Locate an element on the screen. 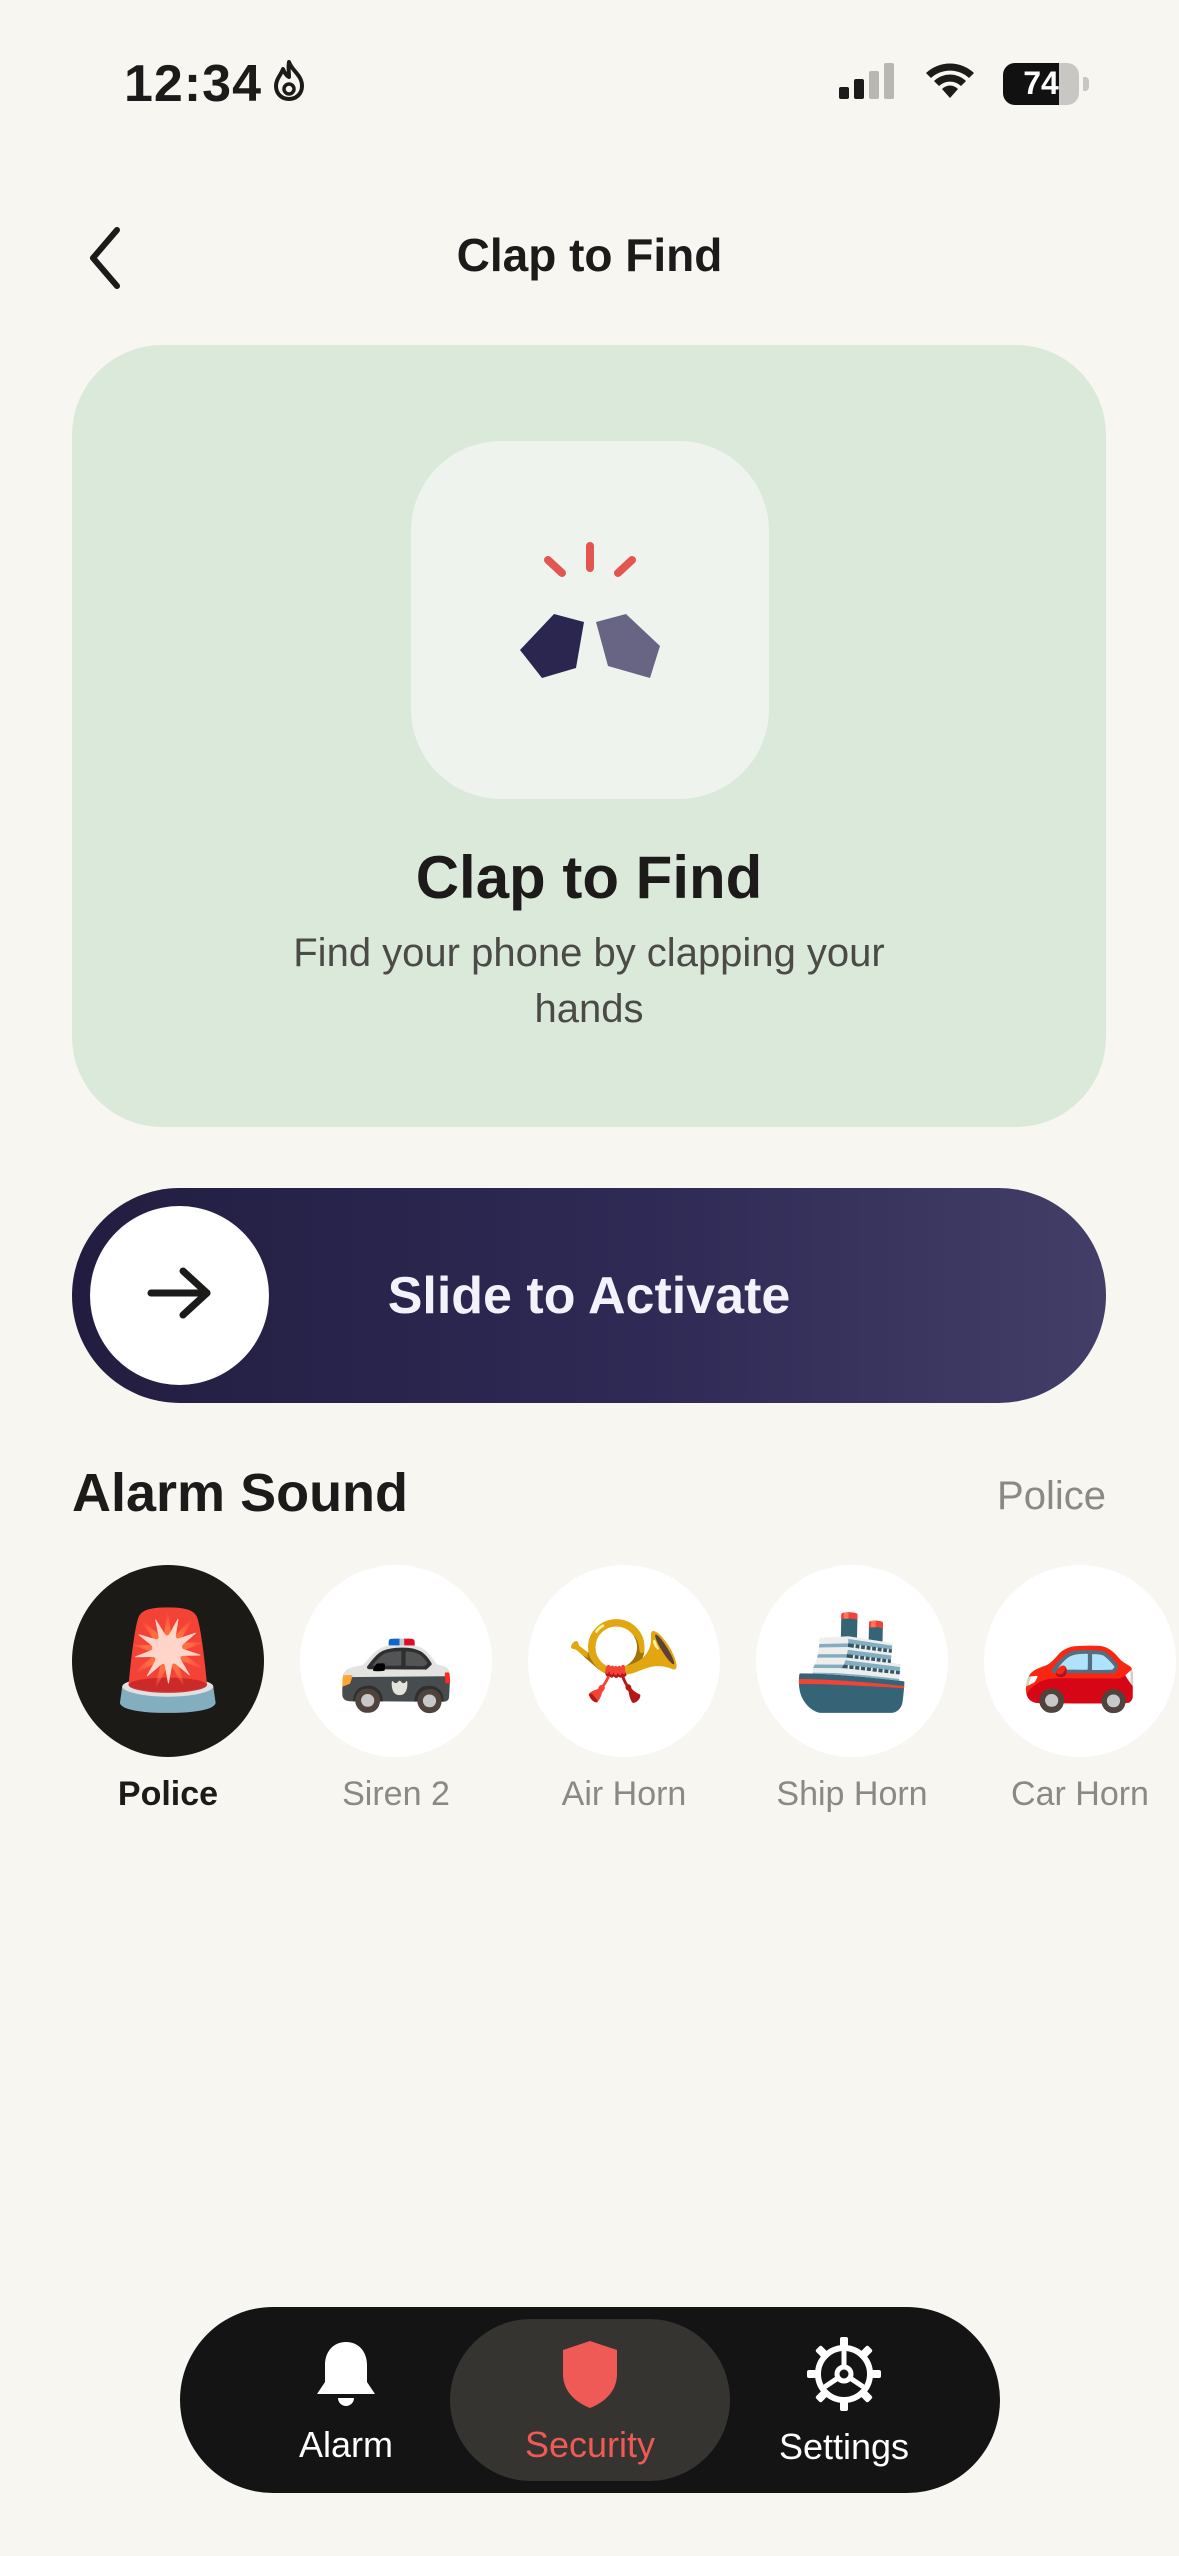  flame-icon is located at coordinates (289, 84).